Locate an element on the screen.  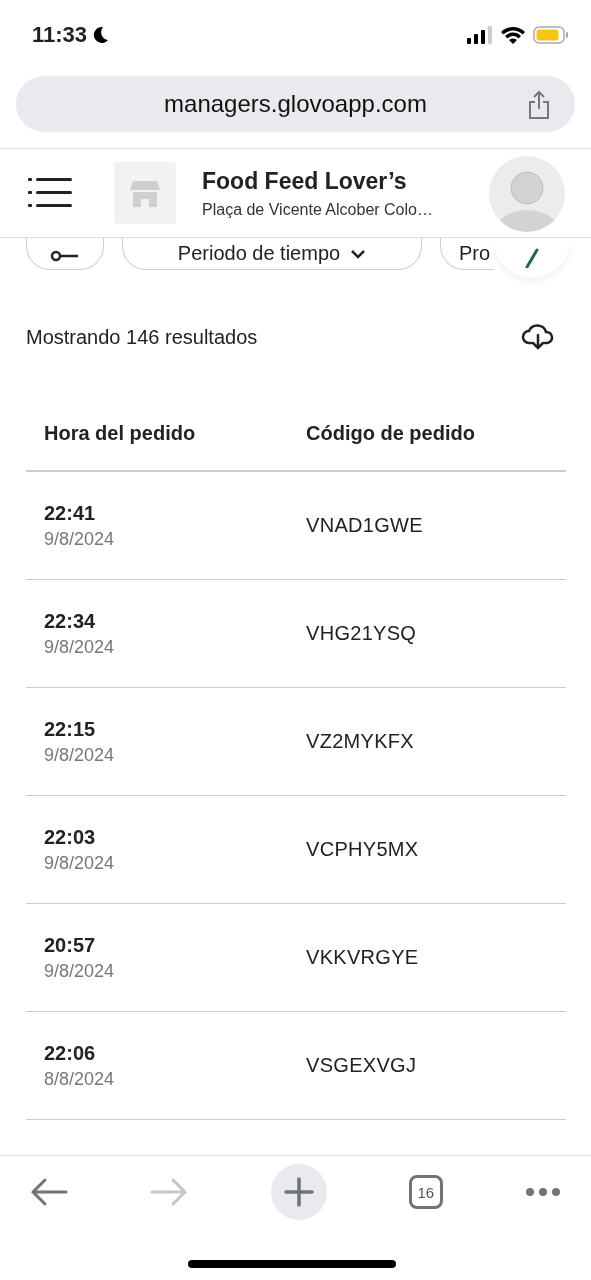
order-time: 22:34 is located at coordinates (70, 621).